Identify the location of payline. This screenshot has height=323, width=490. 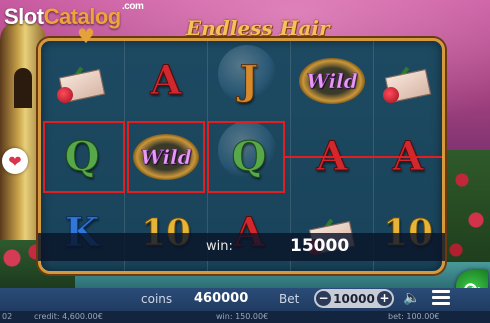
(363, 157).